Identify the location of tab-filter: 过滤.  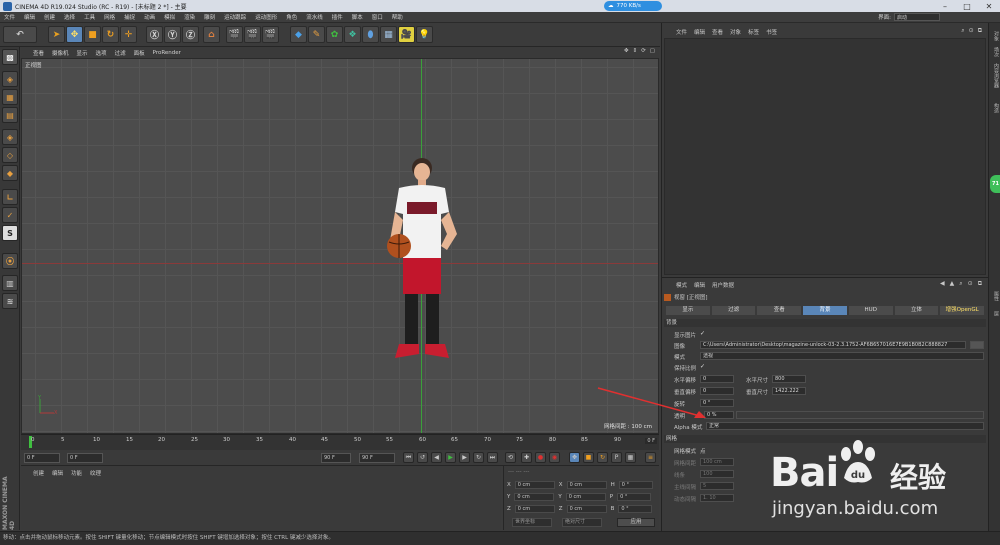
(733, 310).